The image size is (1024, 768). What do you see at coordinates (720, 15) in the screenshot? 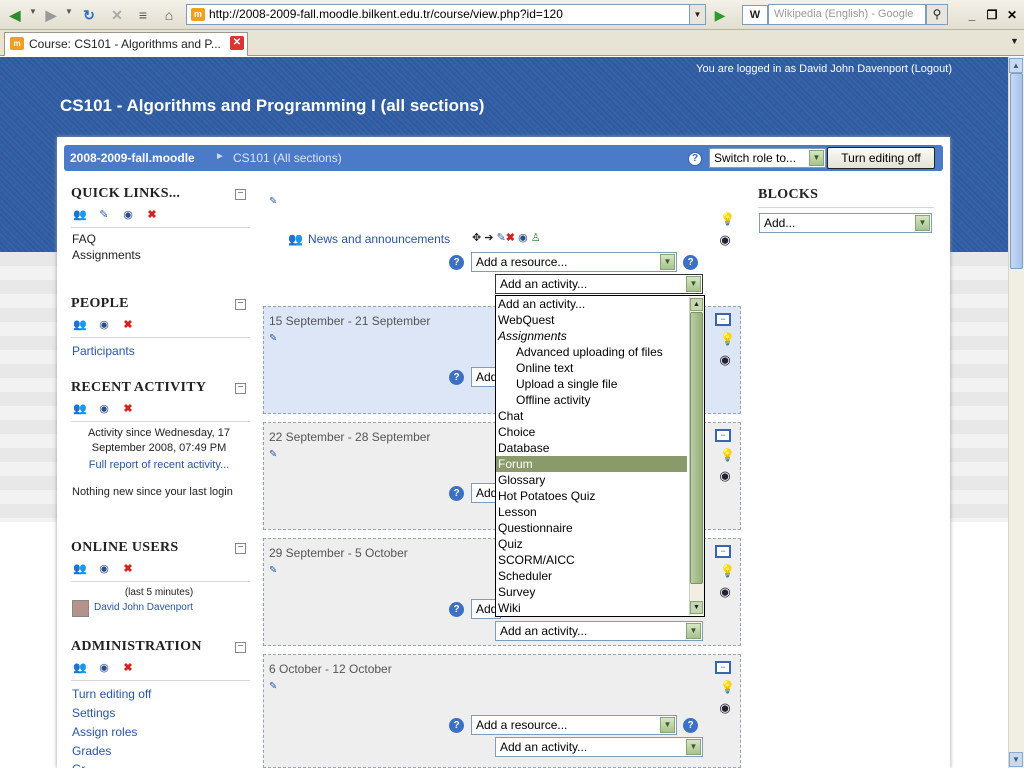
I see `go-arrow-icon: ▶` at bounding box center [720, 15].